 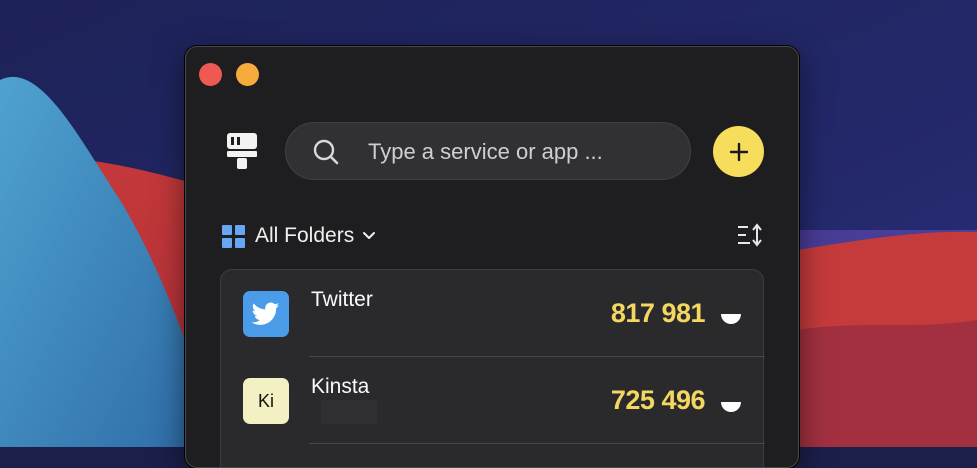 I want to click on kinsta-icon: Ki, so click(x=266, y=401).